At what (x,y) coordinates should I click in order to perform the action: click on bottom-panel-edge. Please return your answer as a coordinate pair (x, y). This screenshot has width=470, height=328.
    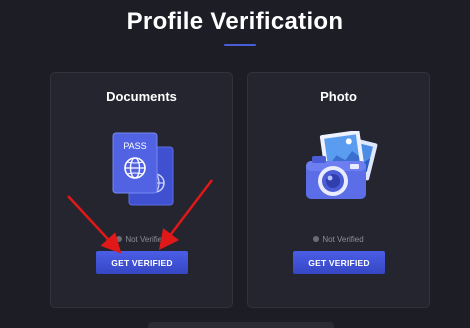
    Looking at the image, I should click on (241, 325).